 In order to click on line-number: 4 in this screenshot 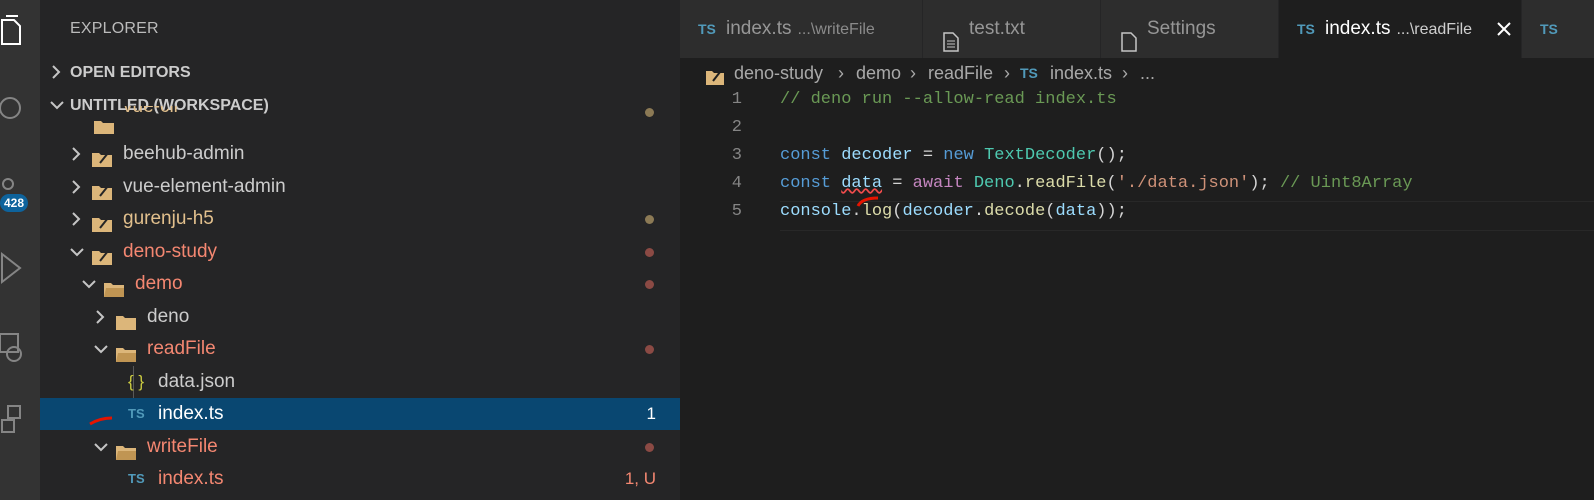, I will do `click(736, 183)`.